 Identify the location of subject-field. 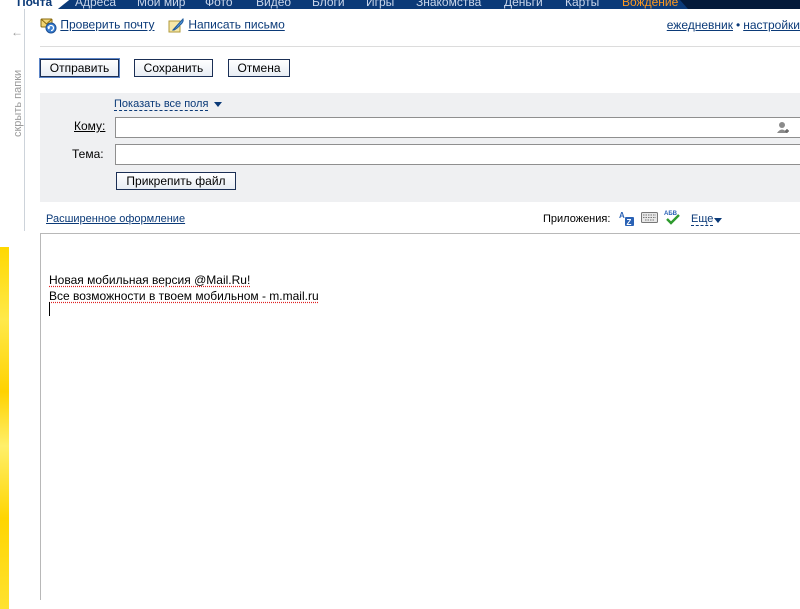
(457, 154).